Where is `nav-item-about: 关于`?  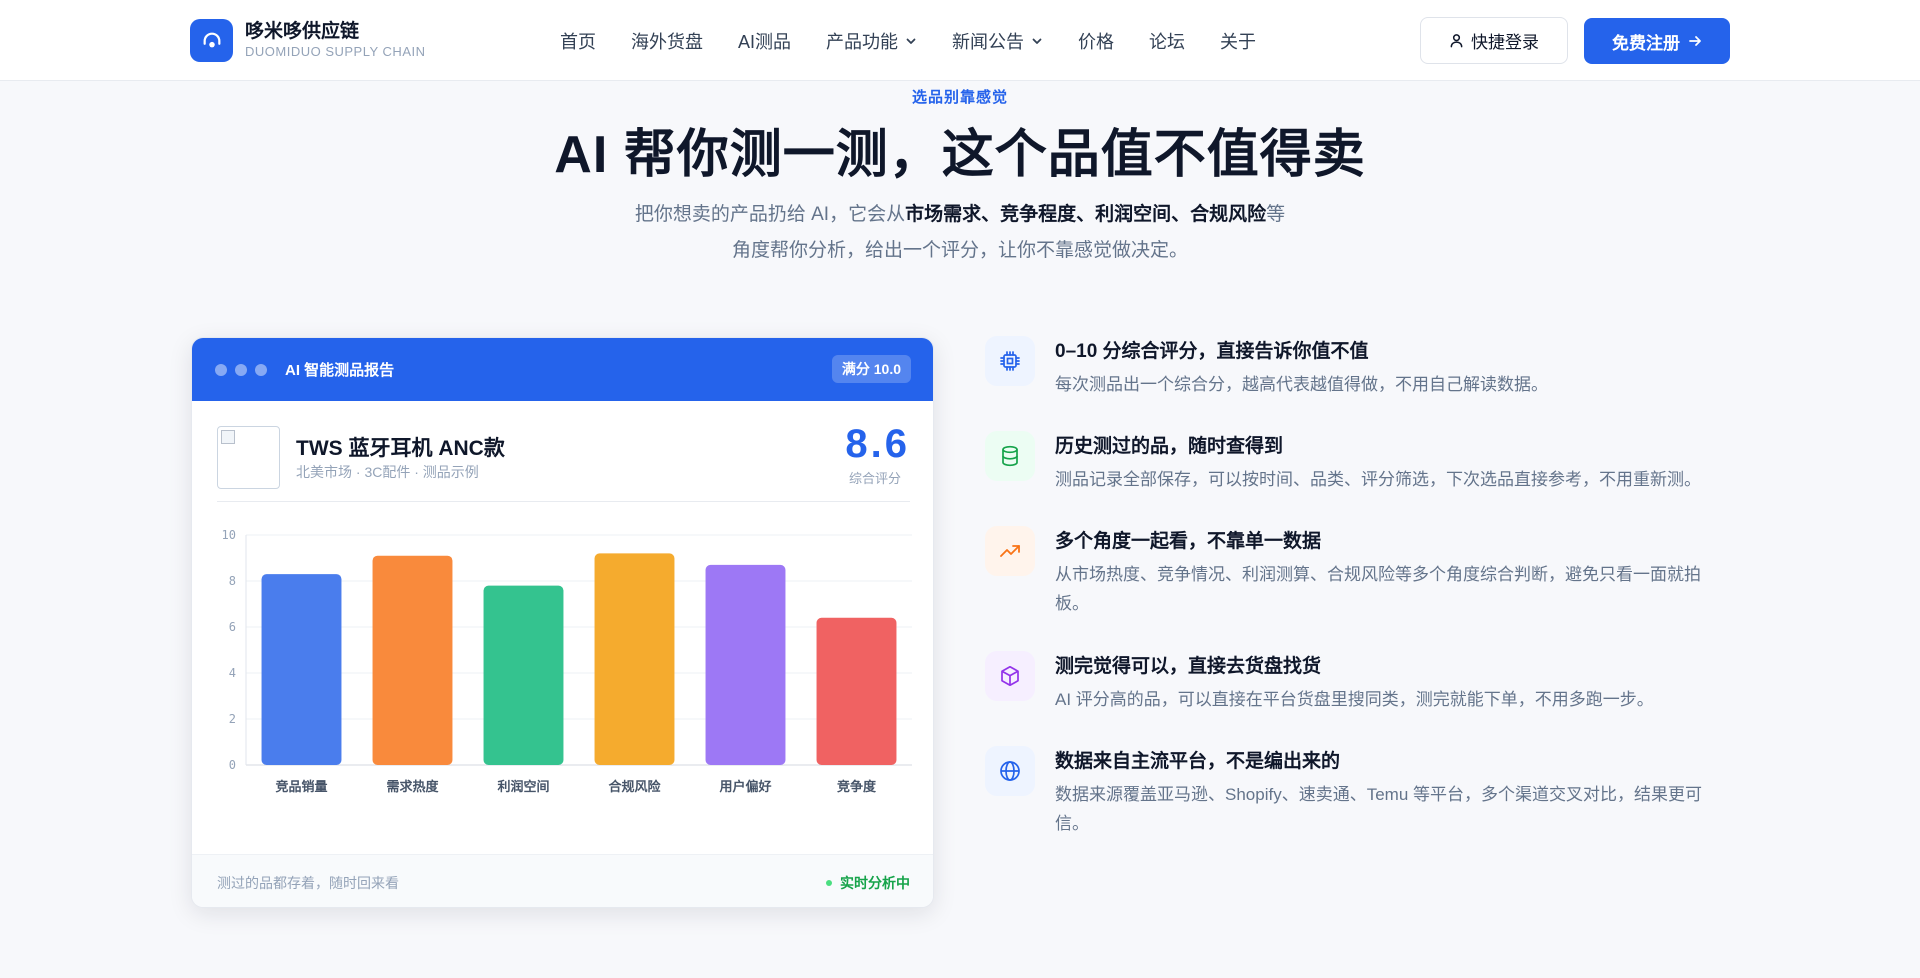
nav-item-about: 关于 is located at coordinates (1238, 41).